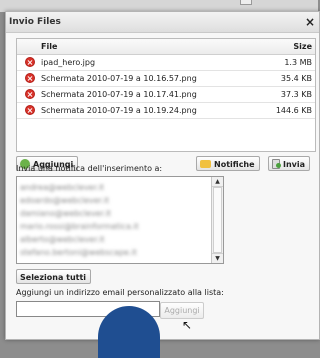 The width and height of the screenshot is (320, 358). Describe the element at coordinates (205, 163) in the screenshot. I see `notification-icon` at that location.